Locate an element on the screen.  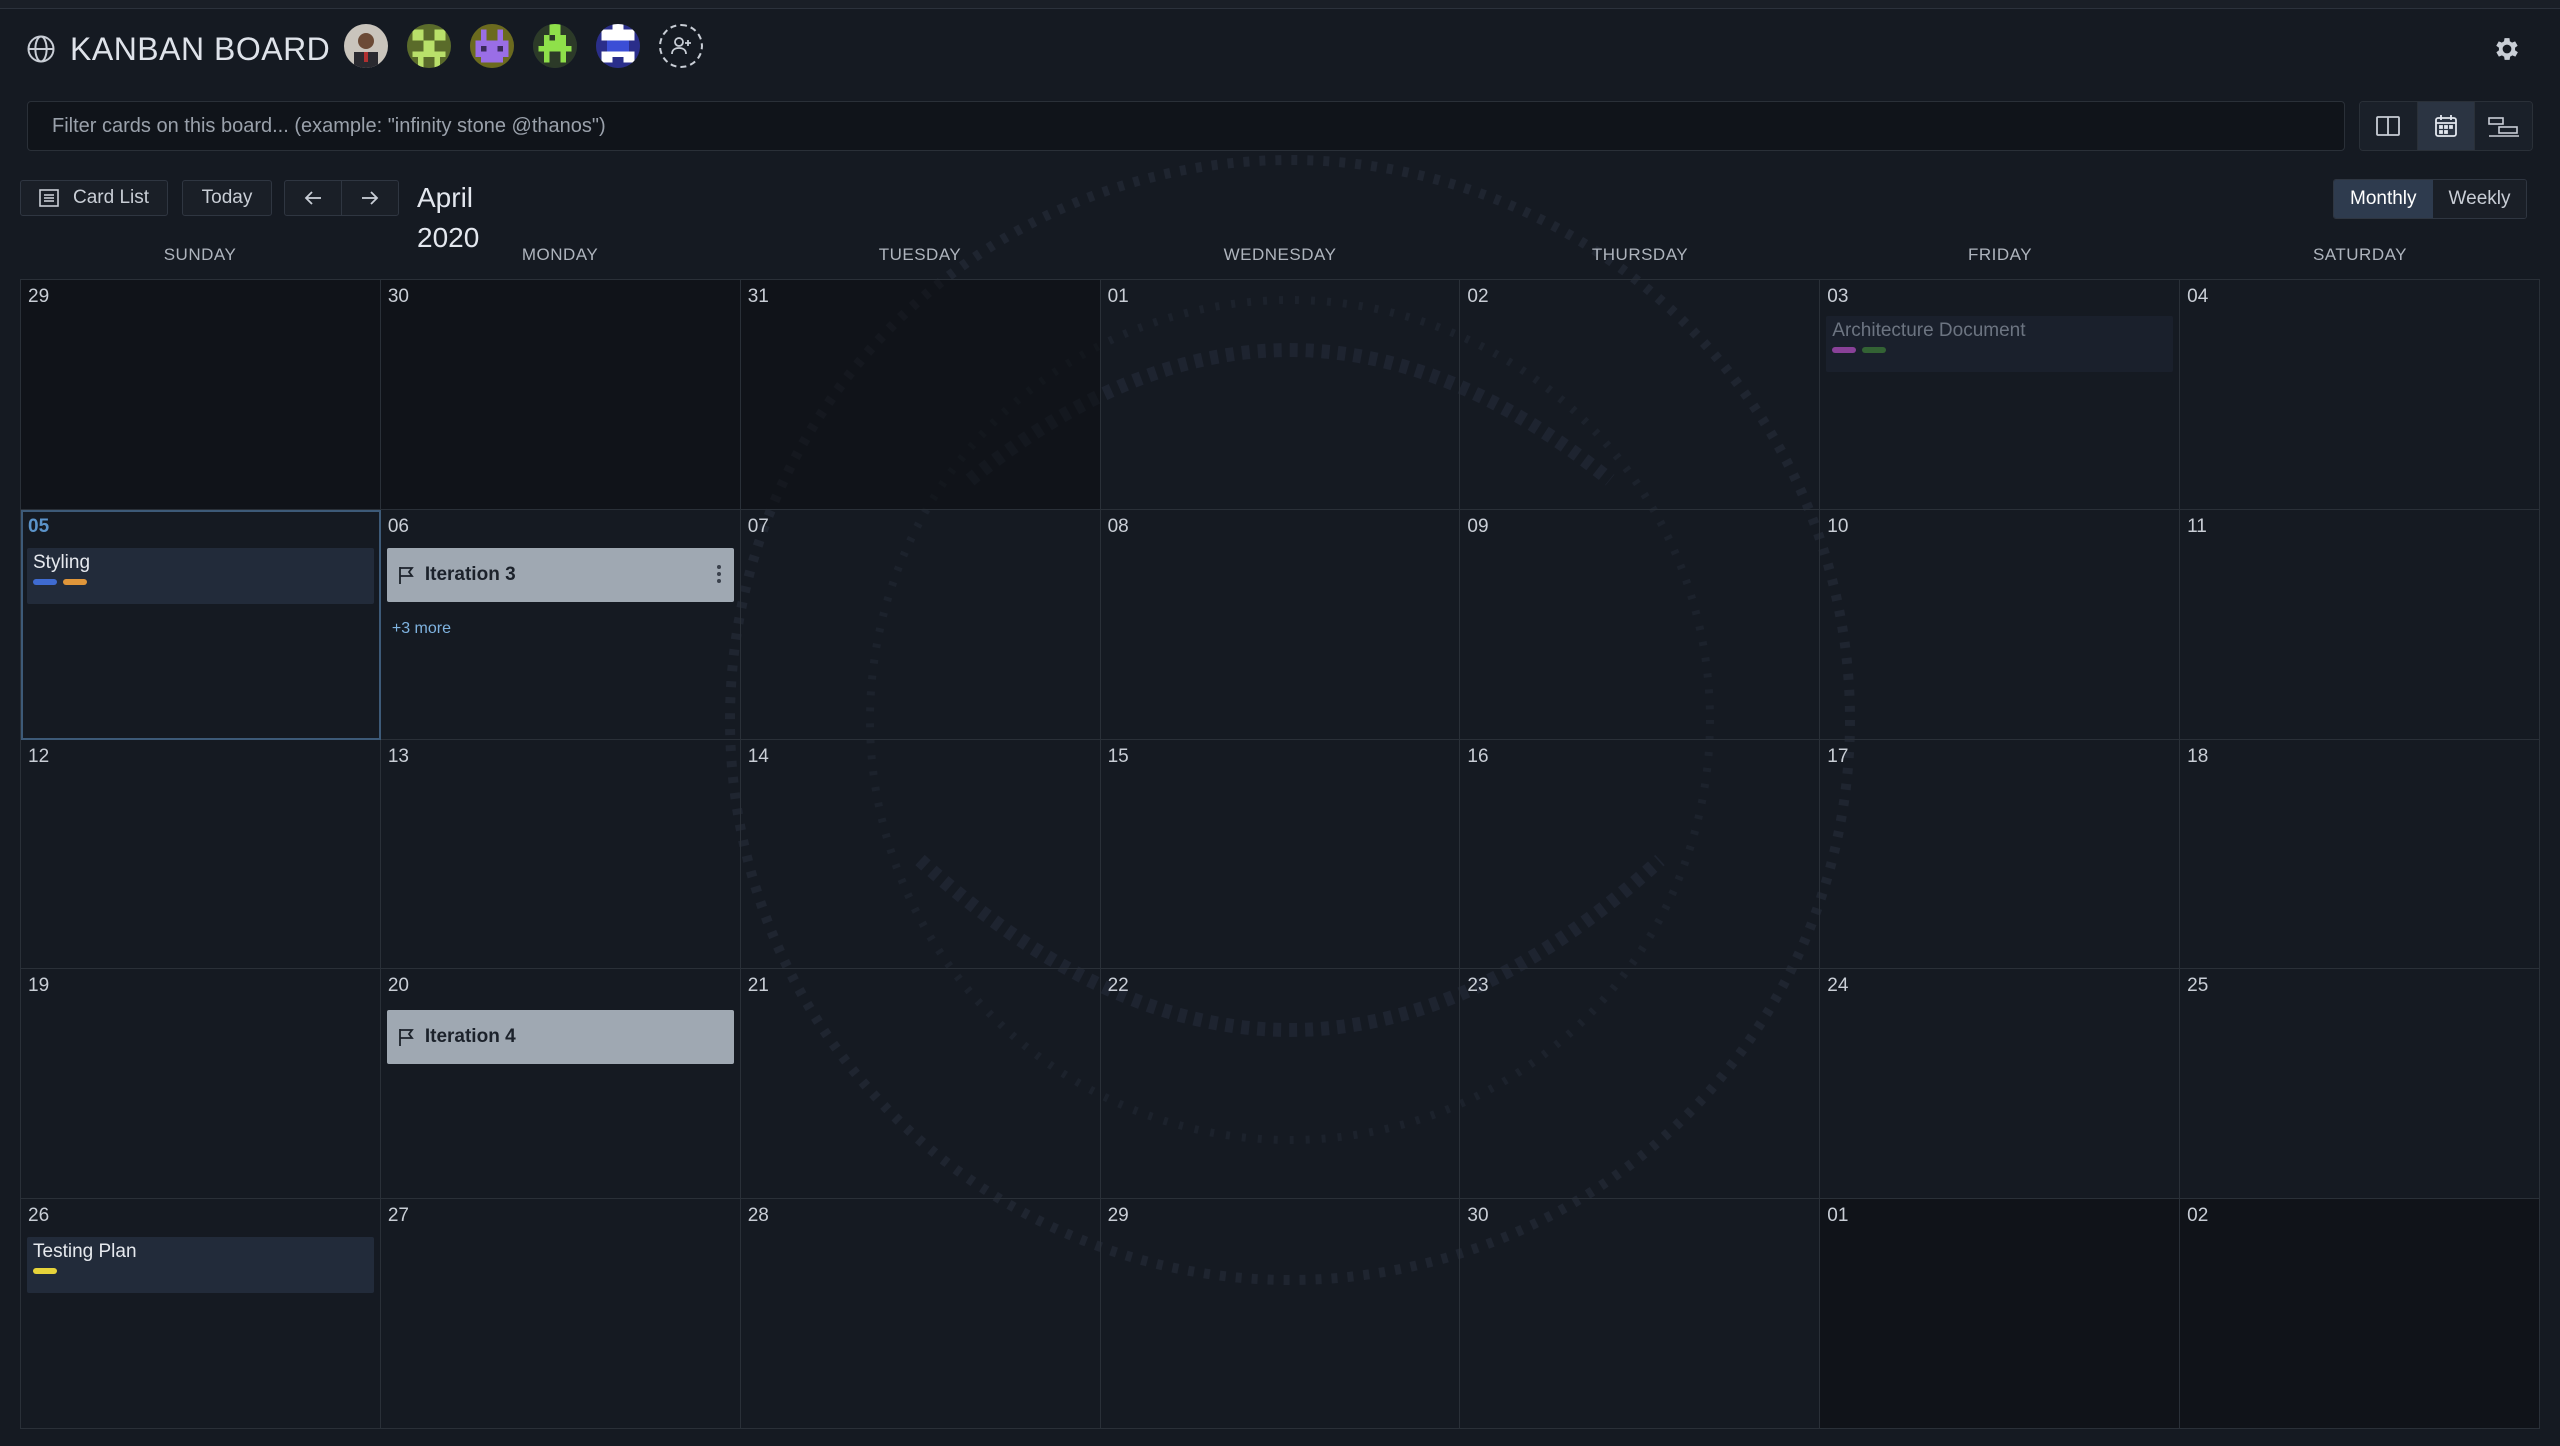
filter-input is located at coordinates (1186, 126).